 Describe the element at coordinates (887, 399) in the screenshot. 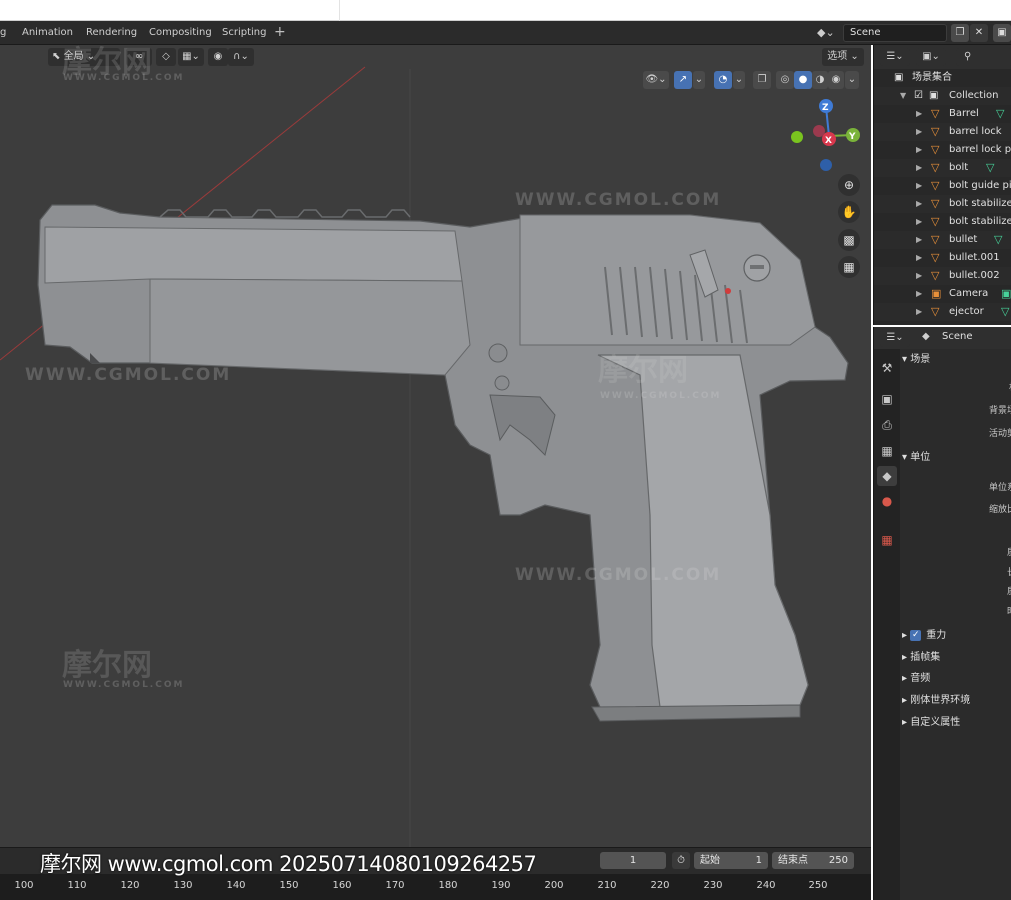

I see `tab-render-icon: ▣` at that location.